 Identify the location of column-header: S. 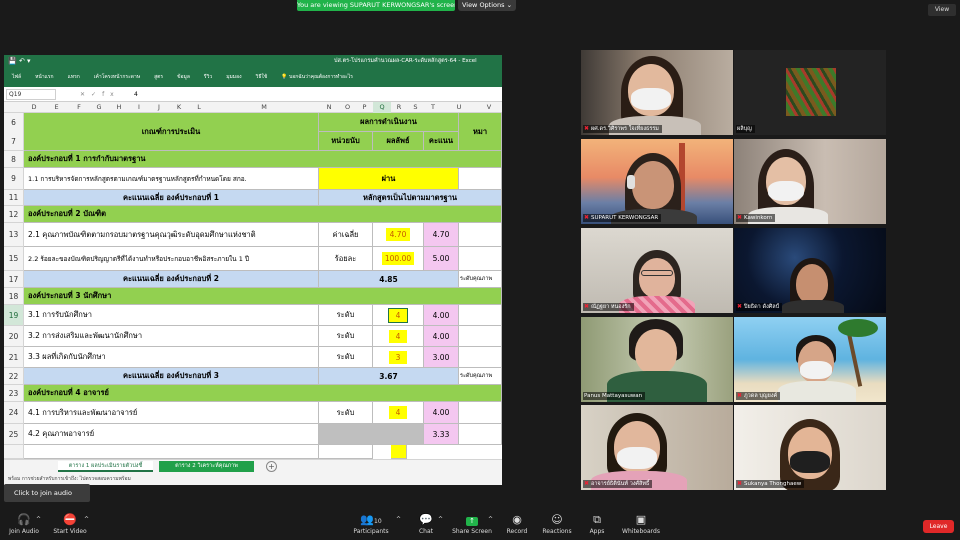
(415, 107).